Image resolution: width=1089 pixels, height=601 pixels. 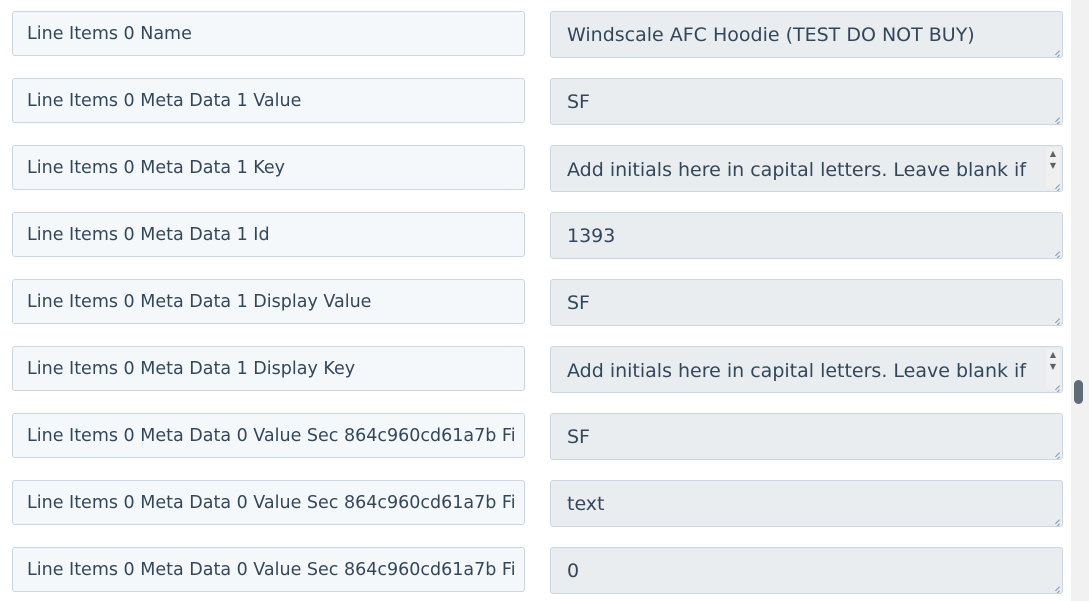 What do you see at coordinates (573, 570) in the screenshot?
I see `field-value-text: 0` at bounding box center [573, 570].